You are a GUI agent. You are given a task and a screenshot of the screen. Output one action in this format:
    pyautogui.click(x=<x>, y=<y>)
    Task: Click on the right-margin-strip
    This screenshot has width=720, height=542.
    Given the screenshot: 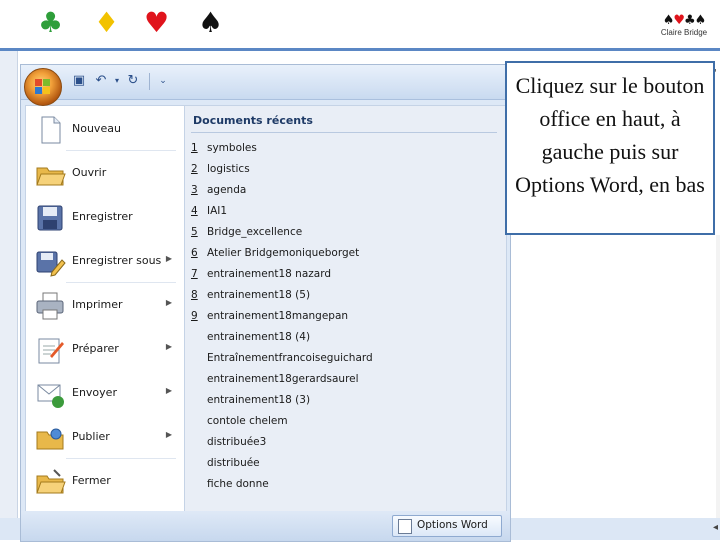 What is the action you would take?
    pyautogui.click(x=718, y=385)
    